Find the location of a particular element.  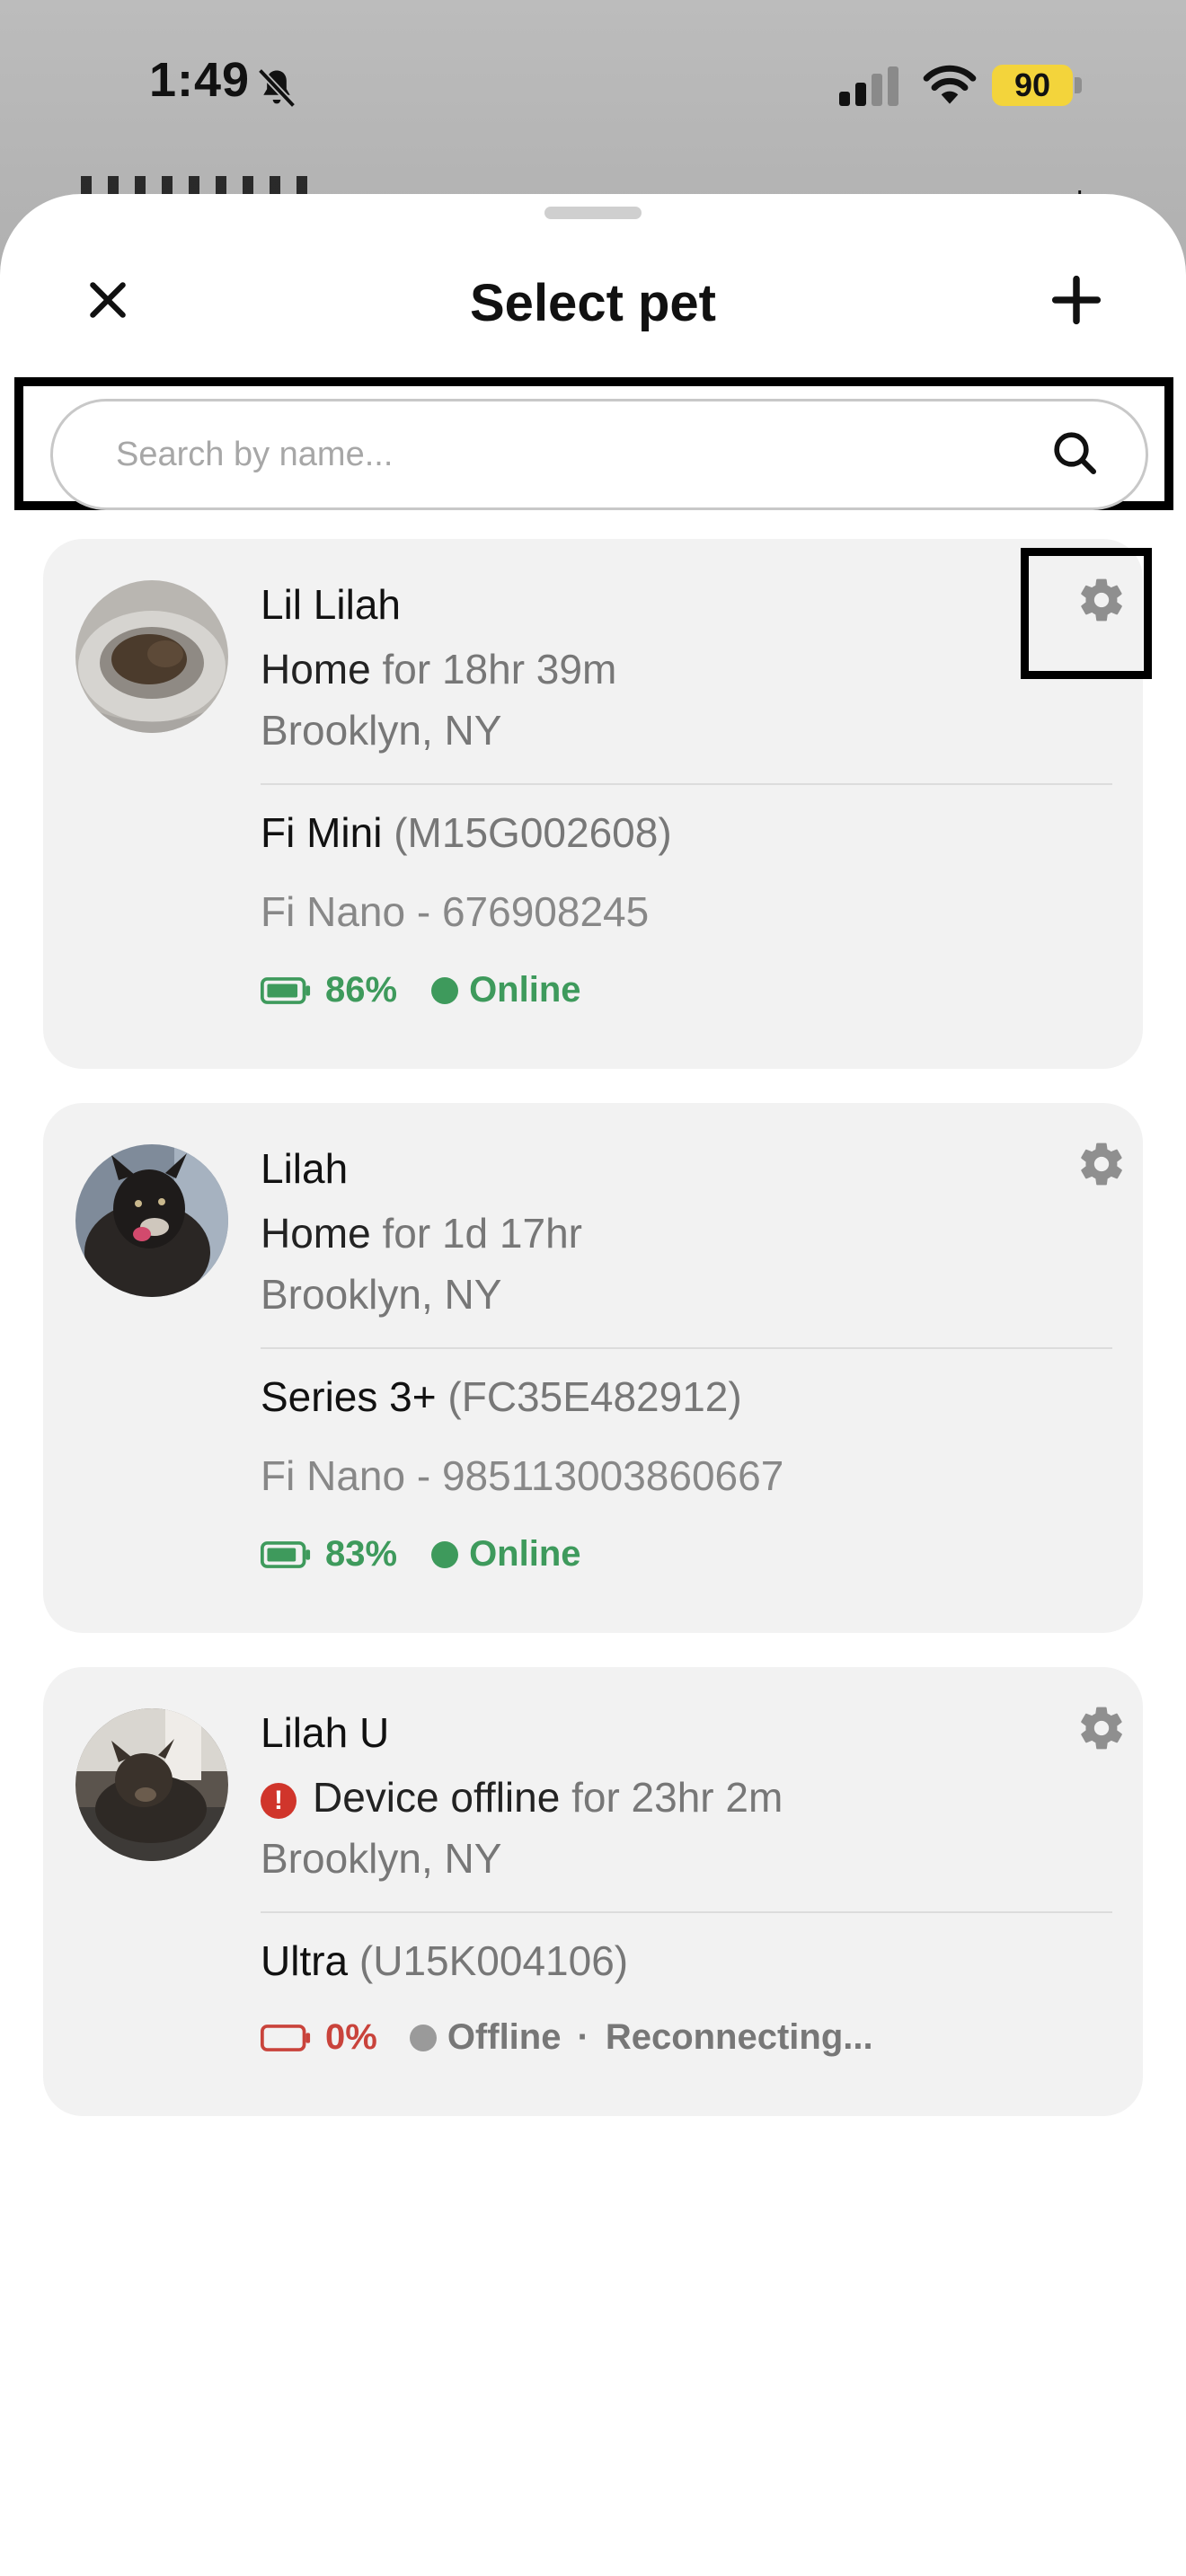

pet-name: Lil Lilah is located at coordinates (331, 604).